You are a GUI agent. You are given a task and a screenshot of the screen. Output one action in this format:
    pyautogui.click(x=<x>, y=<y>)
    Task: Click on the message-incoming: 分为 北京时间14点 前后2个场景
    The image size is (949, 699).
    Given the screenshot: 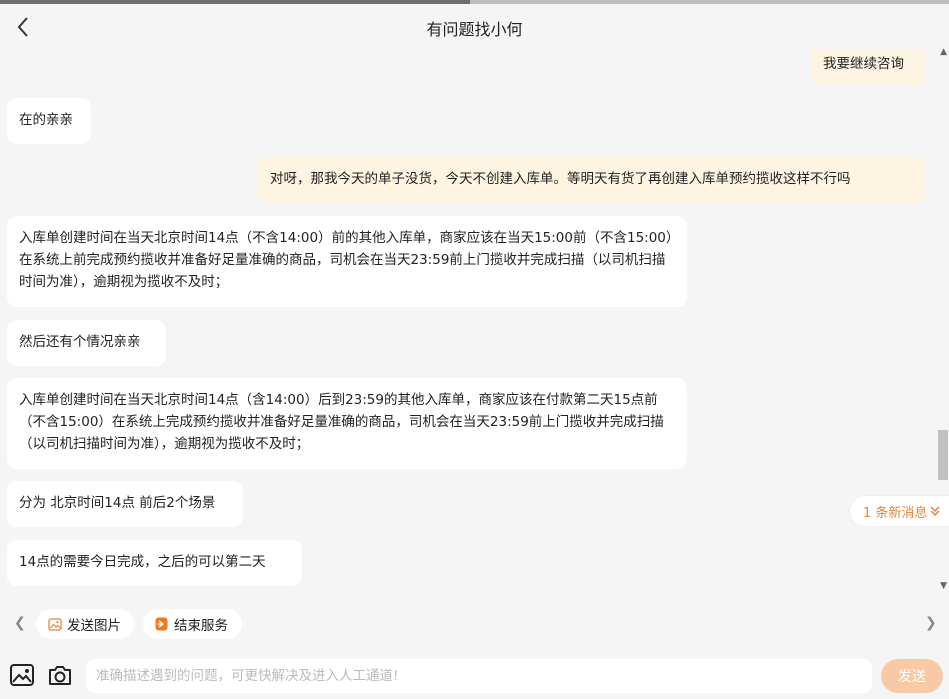 What is the action you would take?
    pyautogui.click(x=125, y=504)
    